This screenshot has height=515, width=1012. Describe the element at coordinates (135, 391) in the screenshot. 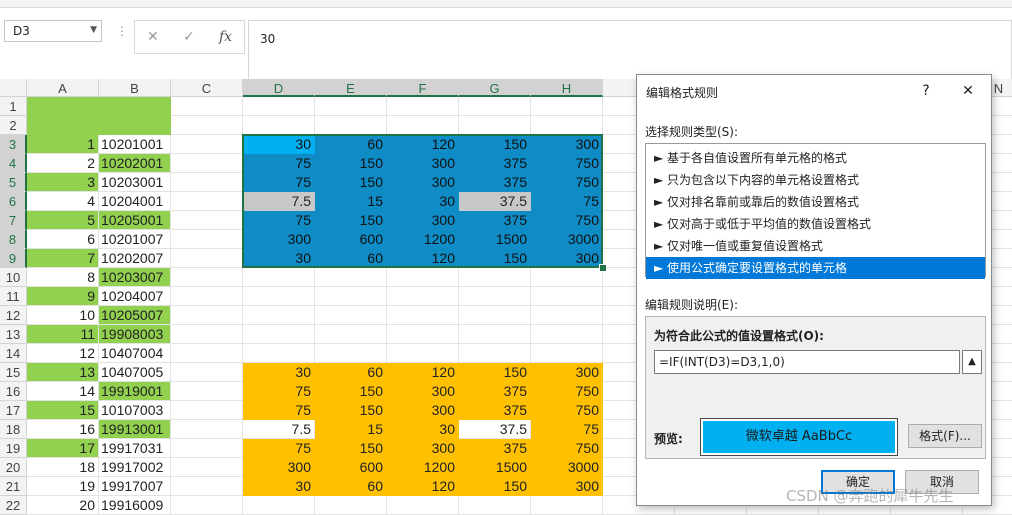

I see `cell-B16: 19919001` at that location.